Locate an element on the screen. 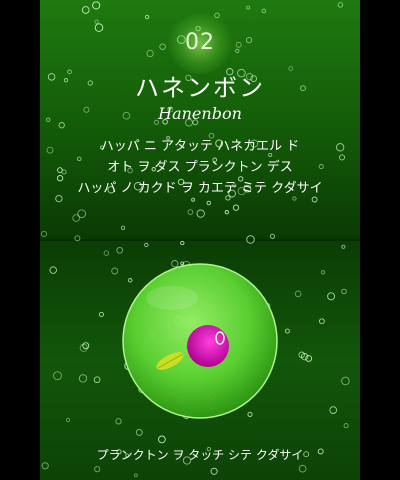  magenta-plankton-icon is located at coordinates (208, 346).